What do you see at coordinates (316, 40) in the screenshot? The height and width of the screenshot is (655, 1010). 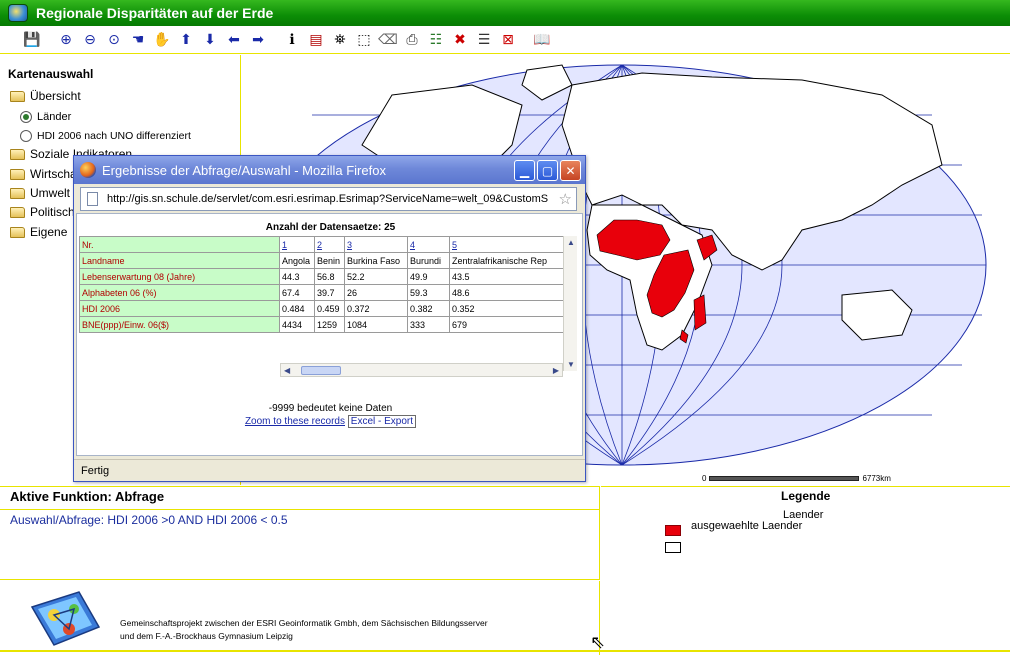 I see `query-icon: ▤` at bounding box center [316, 40].